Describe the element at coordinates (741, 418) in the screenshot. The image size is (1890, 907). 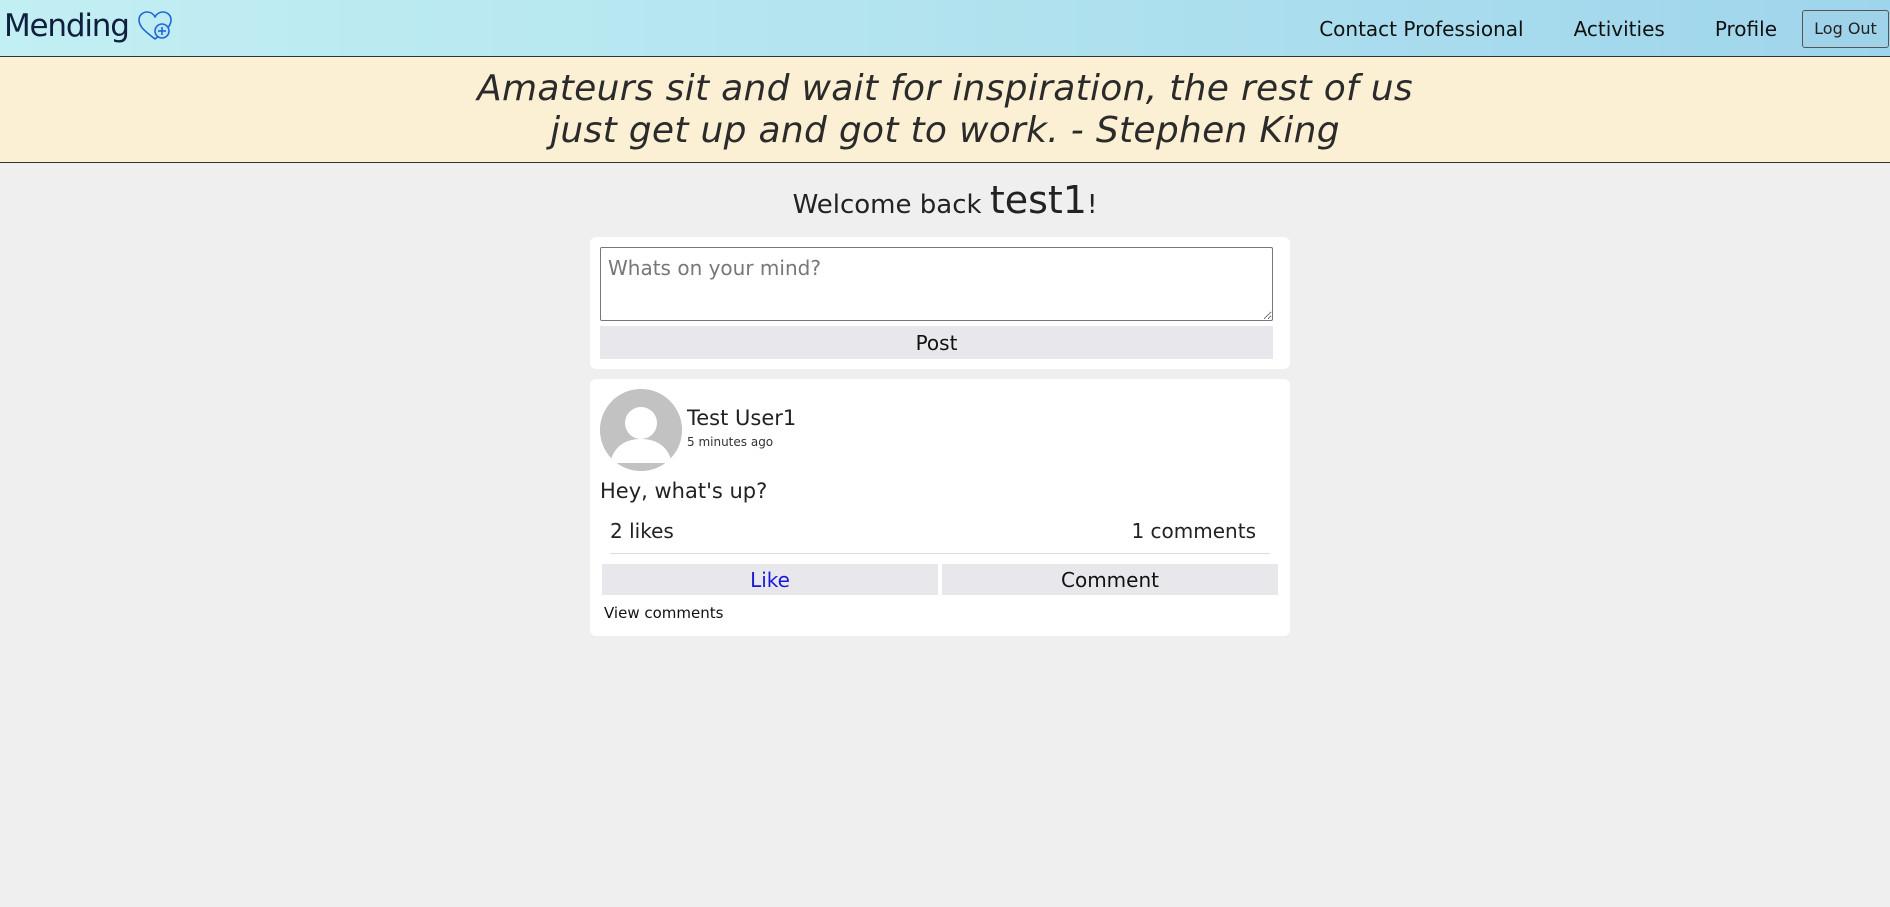
I see `post-author: Test User1` at that location.